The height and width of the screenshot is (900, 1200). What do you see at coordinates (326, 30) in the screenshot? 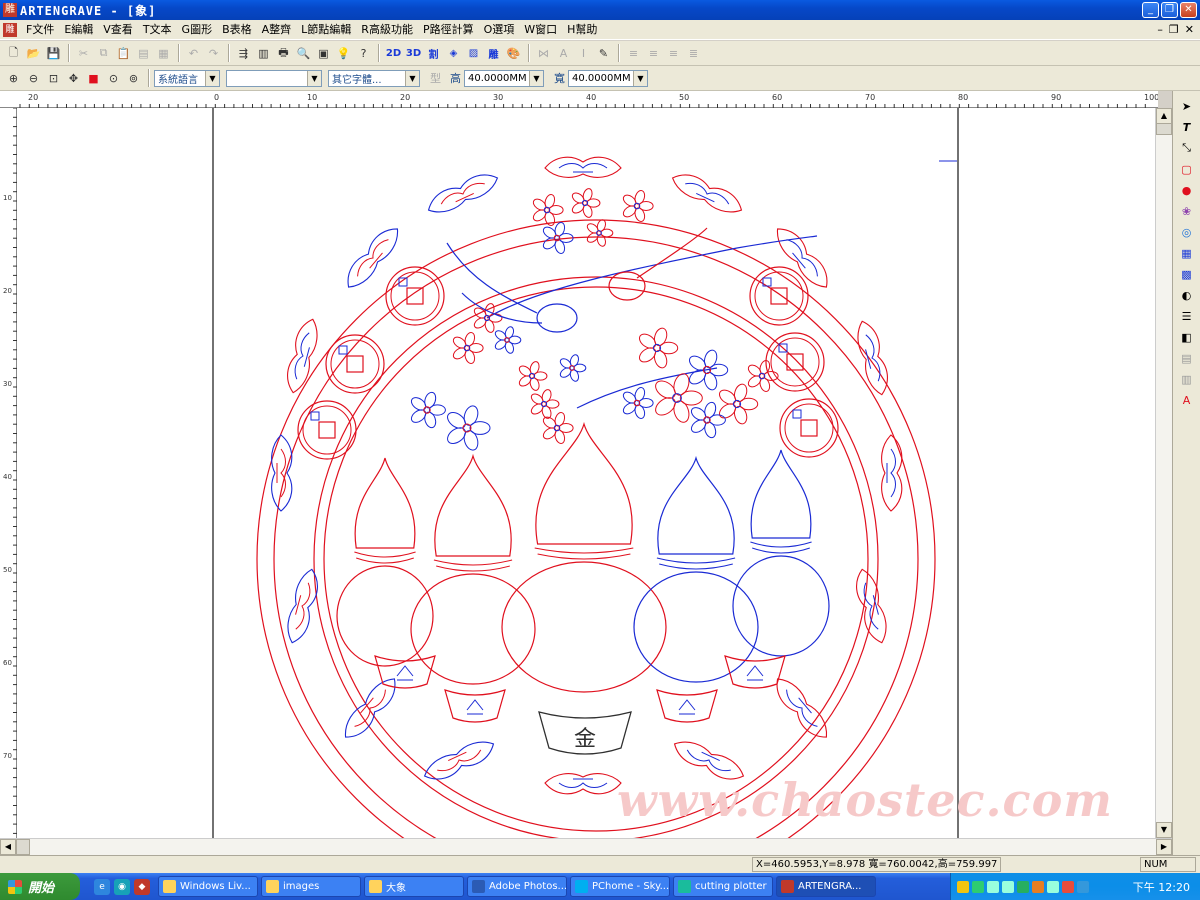
I see `menu-node-edit: L節點編輯` at bounding box center [326, 30].